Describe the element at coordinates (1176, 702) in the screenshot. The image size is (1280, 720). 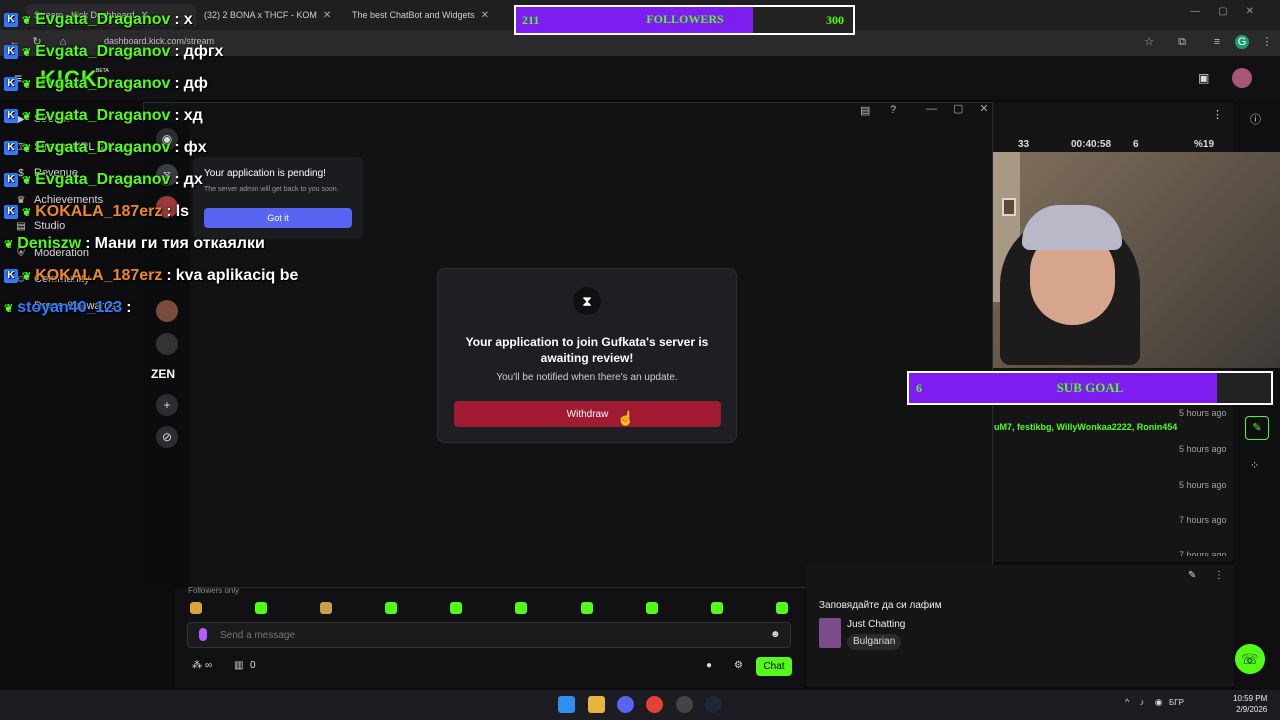
I see `language-indicator: БГР` at that location.